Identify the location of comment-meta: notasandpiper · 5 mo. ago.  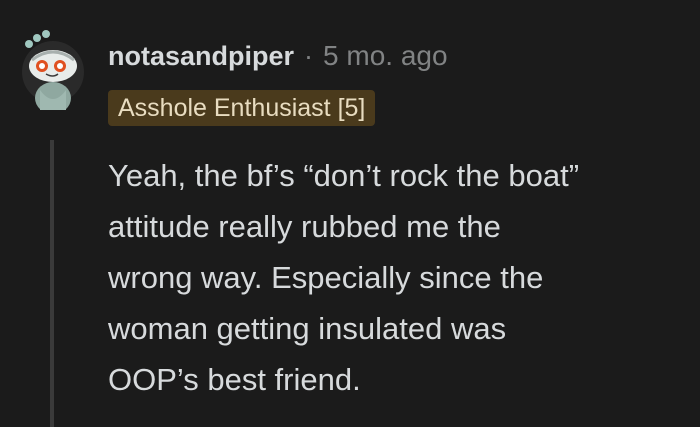
(278, 56).